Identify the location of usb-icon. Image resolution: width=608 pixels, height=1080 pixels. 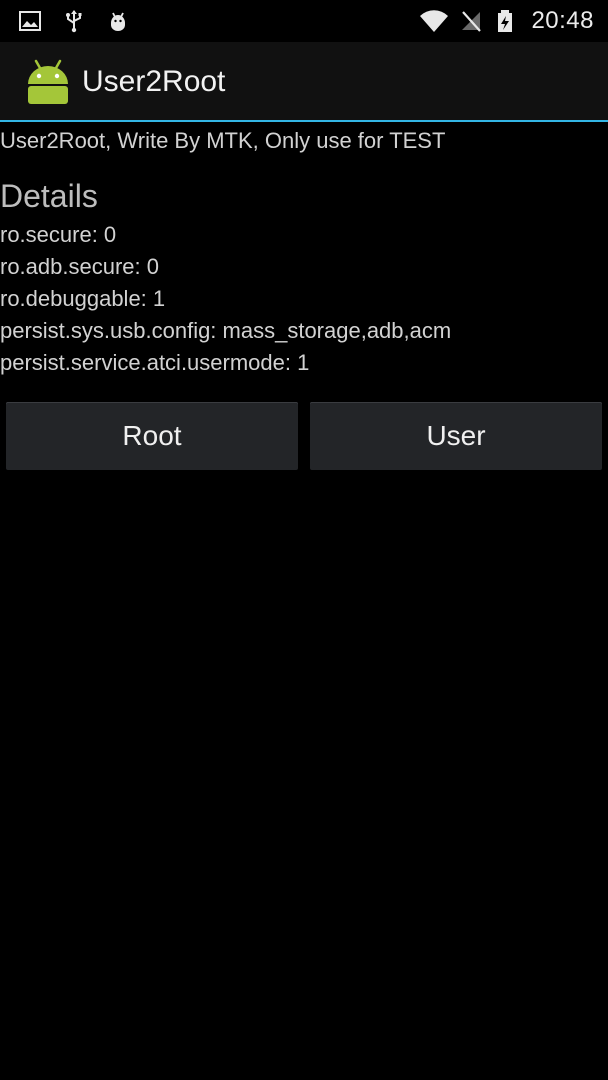
(74, 21).